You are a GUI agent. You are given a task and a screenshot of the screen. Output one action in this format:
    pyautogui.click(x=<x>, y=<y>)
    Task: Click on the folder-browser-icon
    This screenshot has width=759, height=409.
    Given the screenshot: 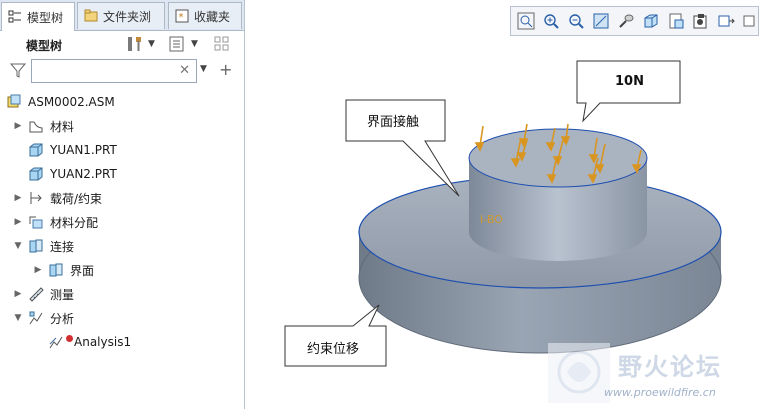 What is the action you would take?
    pyautogui.click(x=91, y=16)
    